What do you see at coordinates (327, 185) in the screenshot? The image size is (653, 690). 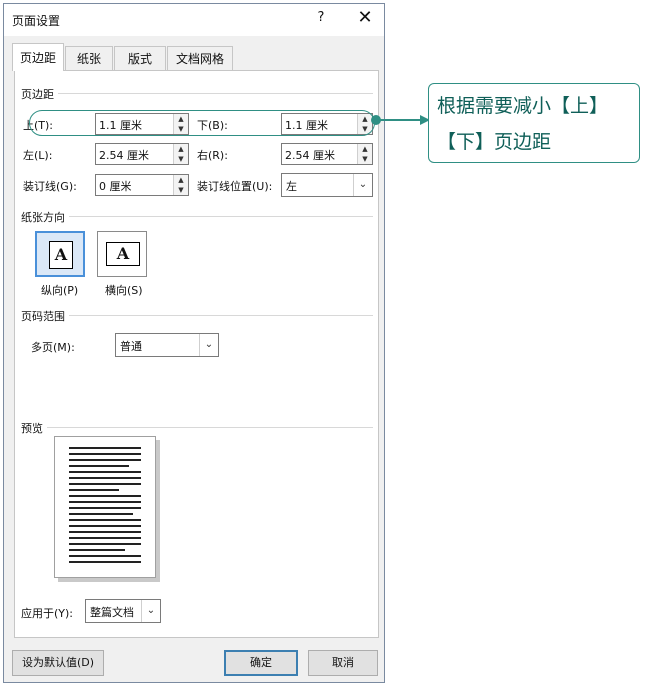 I see `gutter-position-select: 左 ⌄` at bounding box center [327, 185].